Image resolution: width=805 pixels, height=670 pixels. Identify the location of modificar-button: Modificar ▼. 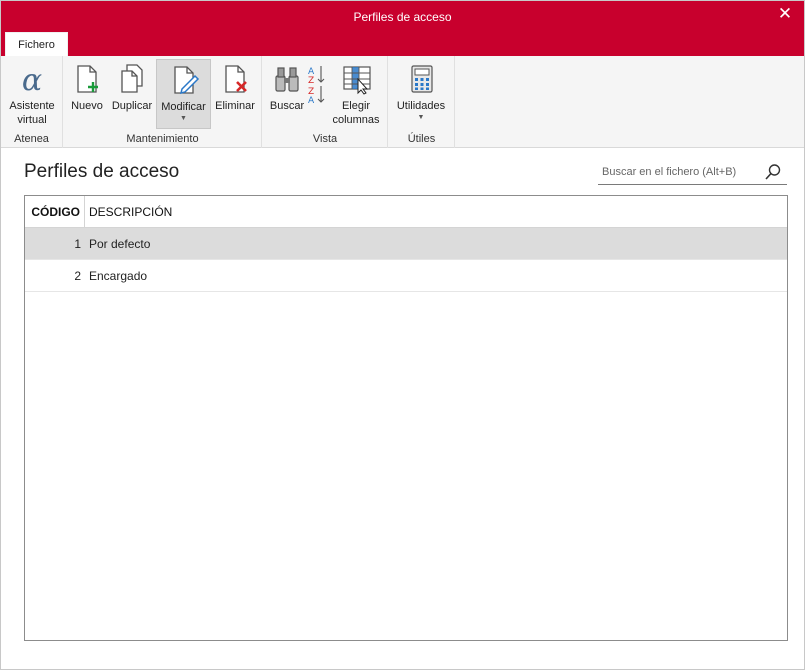
(183, 94).